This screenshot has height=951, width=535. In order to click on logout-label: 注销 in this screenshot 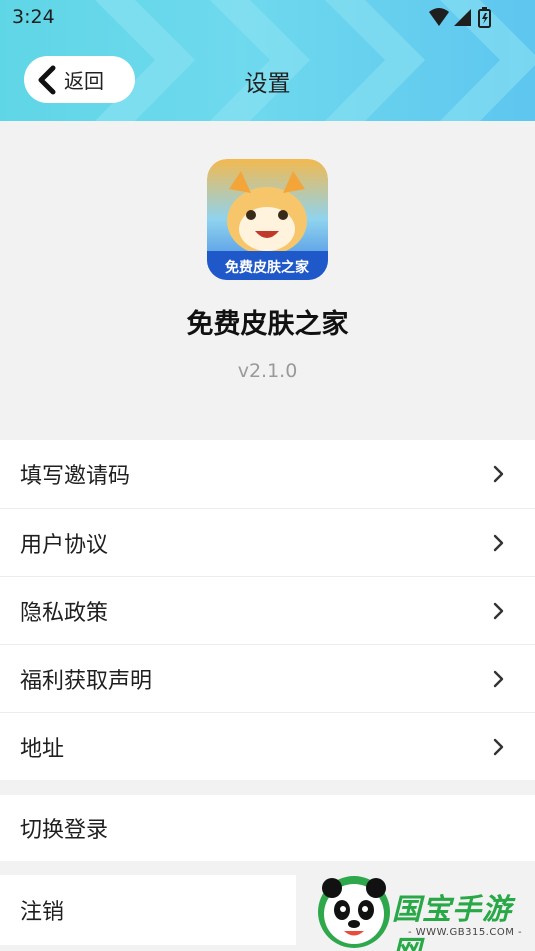, I will do `click(42, 912)`.